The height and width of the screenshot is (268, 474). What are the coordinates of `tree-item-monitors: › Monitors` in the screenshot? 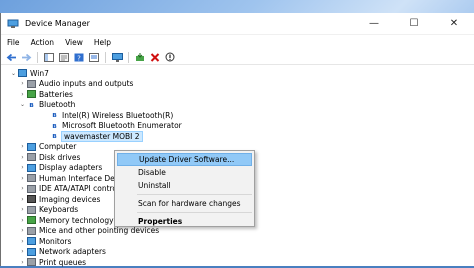 It's located at (237, 241).